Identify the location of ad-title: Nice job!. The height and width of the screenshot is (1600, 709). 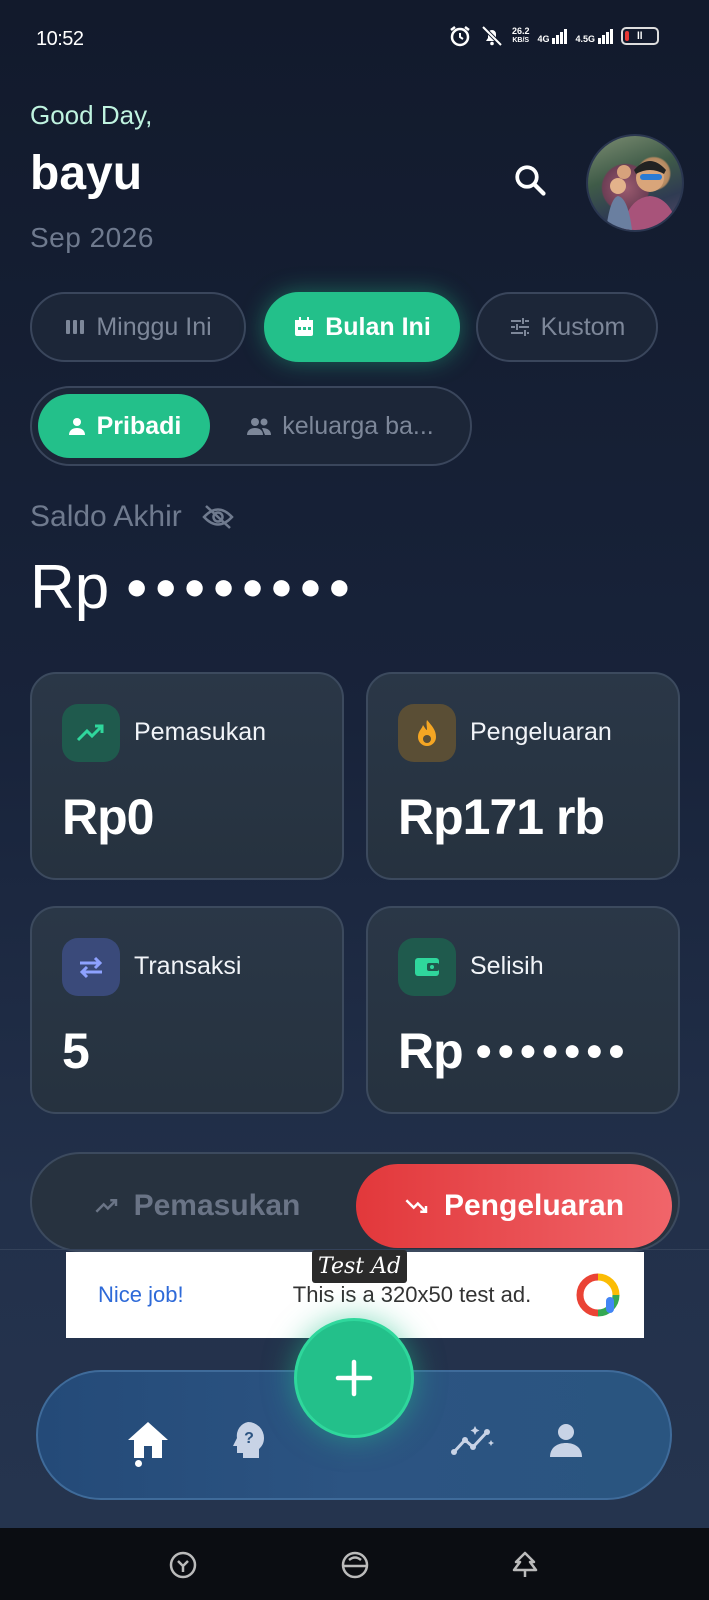
(141, 1294).